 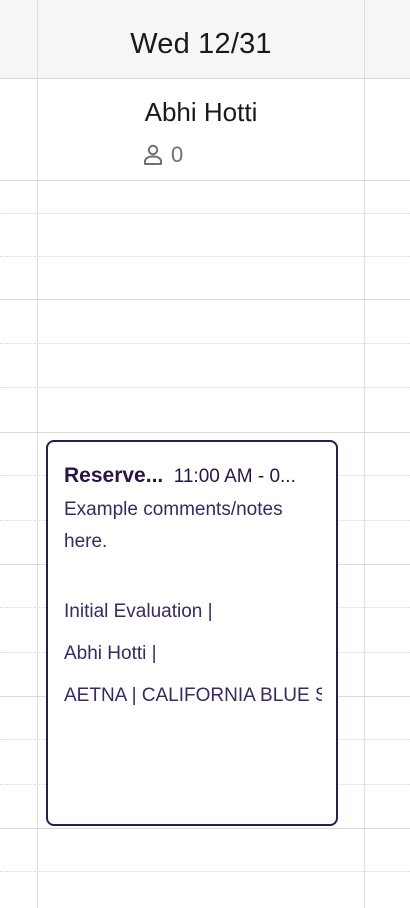 I want to click on day-title: Wed 12/31, so click(x=201, y=44).